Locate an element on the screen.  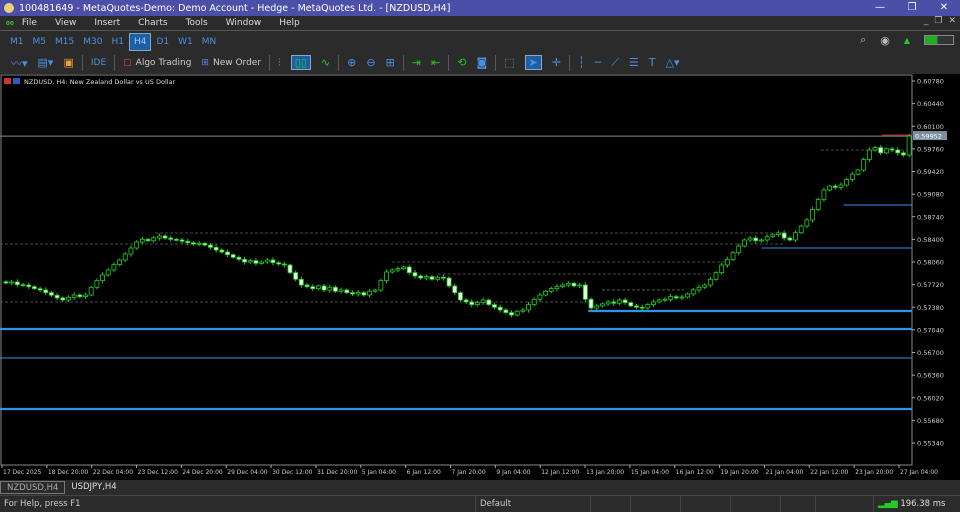
time-tick-label: 30 Dec 12:00 is located at coordinates (292, 472).